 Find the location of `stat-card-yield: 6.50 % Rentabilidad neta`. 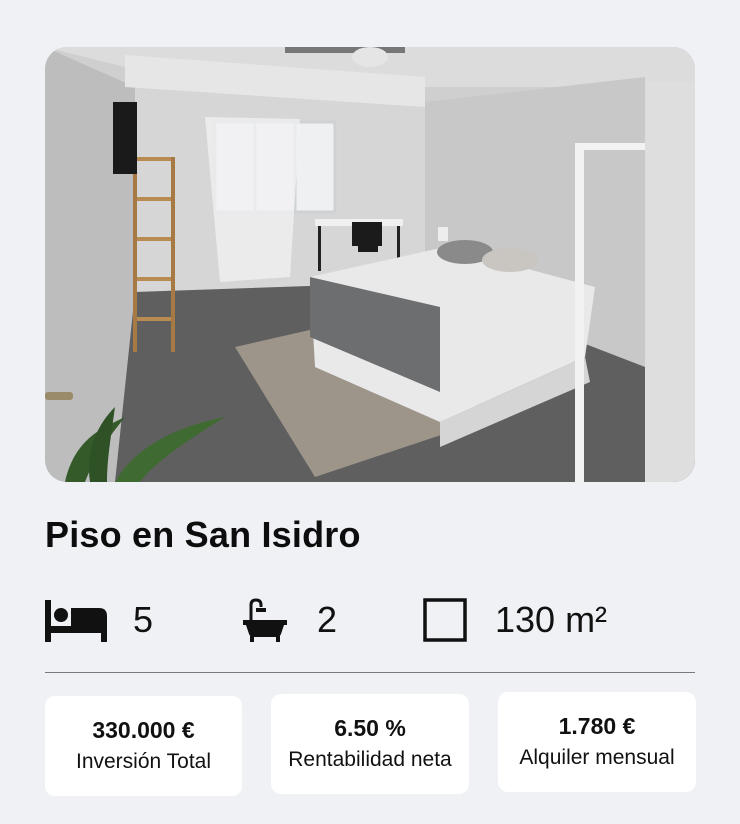

stat-card-yield: 6.50 % Rentabilidad neta is located at coordinates (370, 744).